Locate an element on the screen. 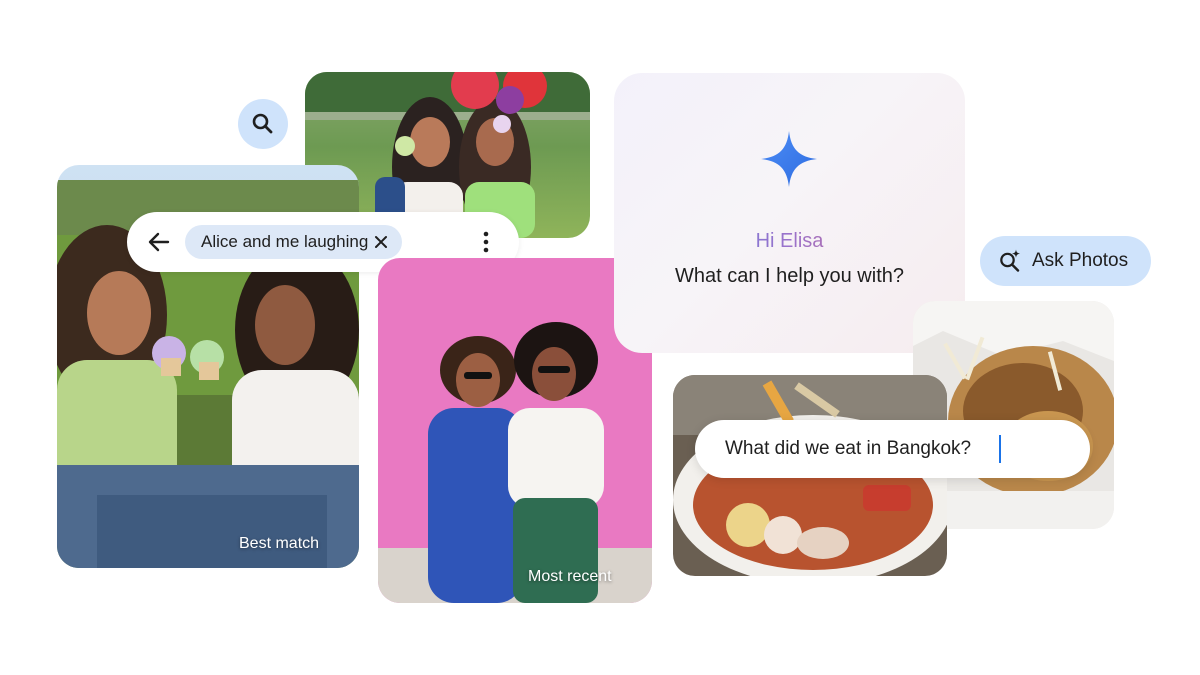  close-icon is located at coordinates (381, 242).